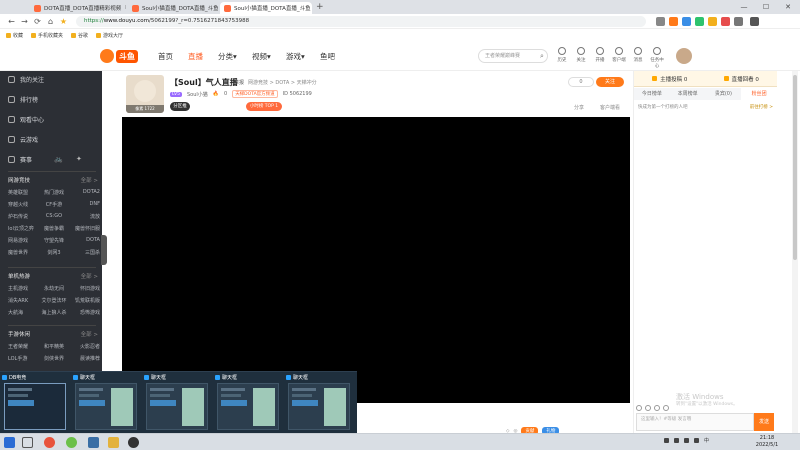 The width and height of the screenshot is (800, 450). What do you see at coordinates (23, 358) in the screenshot?
I see `game-link: LOL手游` at bounding box center [23, 358].